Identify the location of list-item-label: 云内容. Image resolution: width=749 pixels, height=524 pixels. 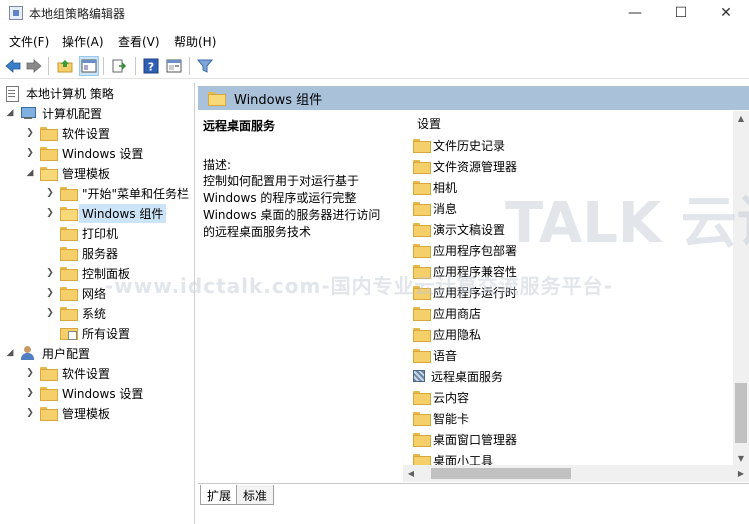
(451, 397).